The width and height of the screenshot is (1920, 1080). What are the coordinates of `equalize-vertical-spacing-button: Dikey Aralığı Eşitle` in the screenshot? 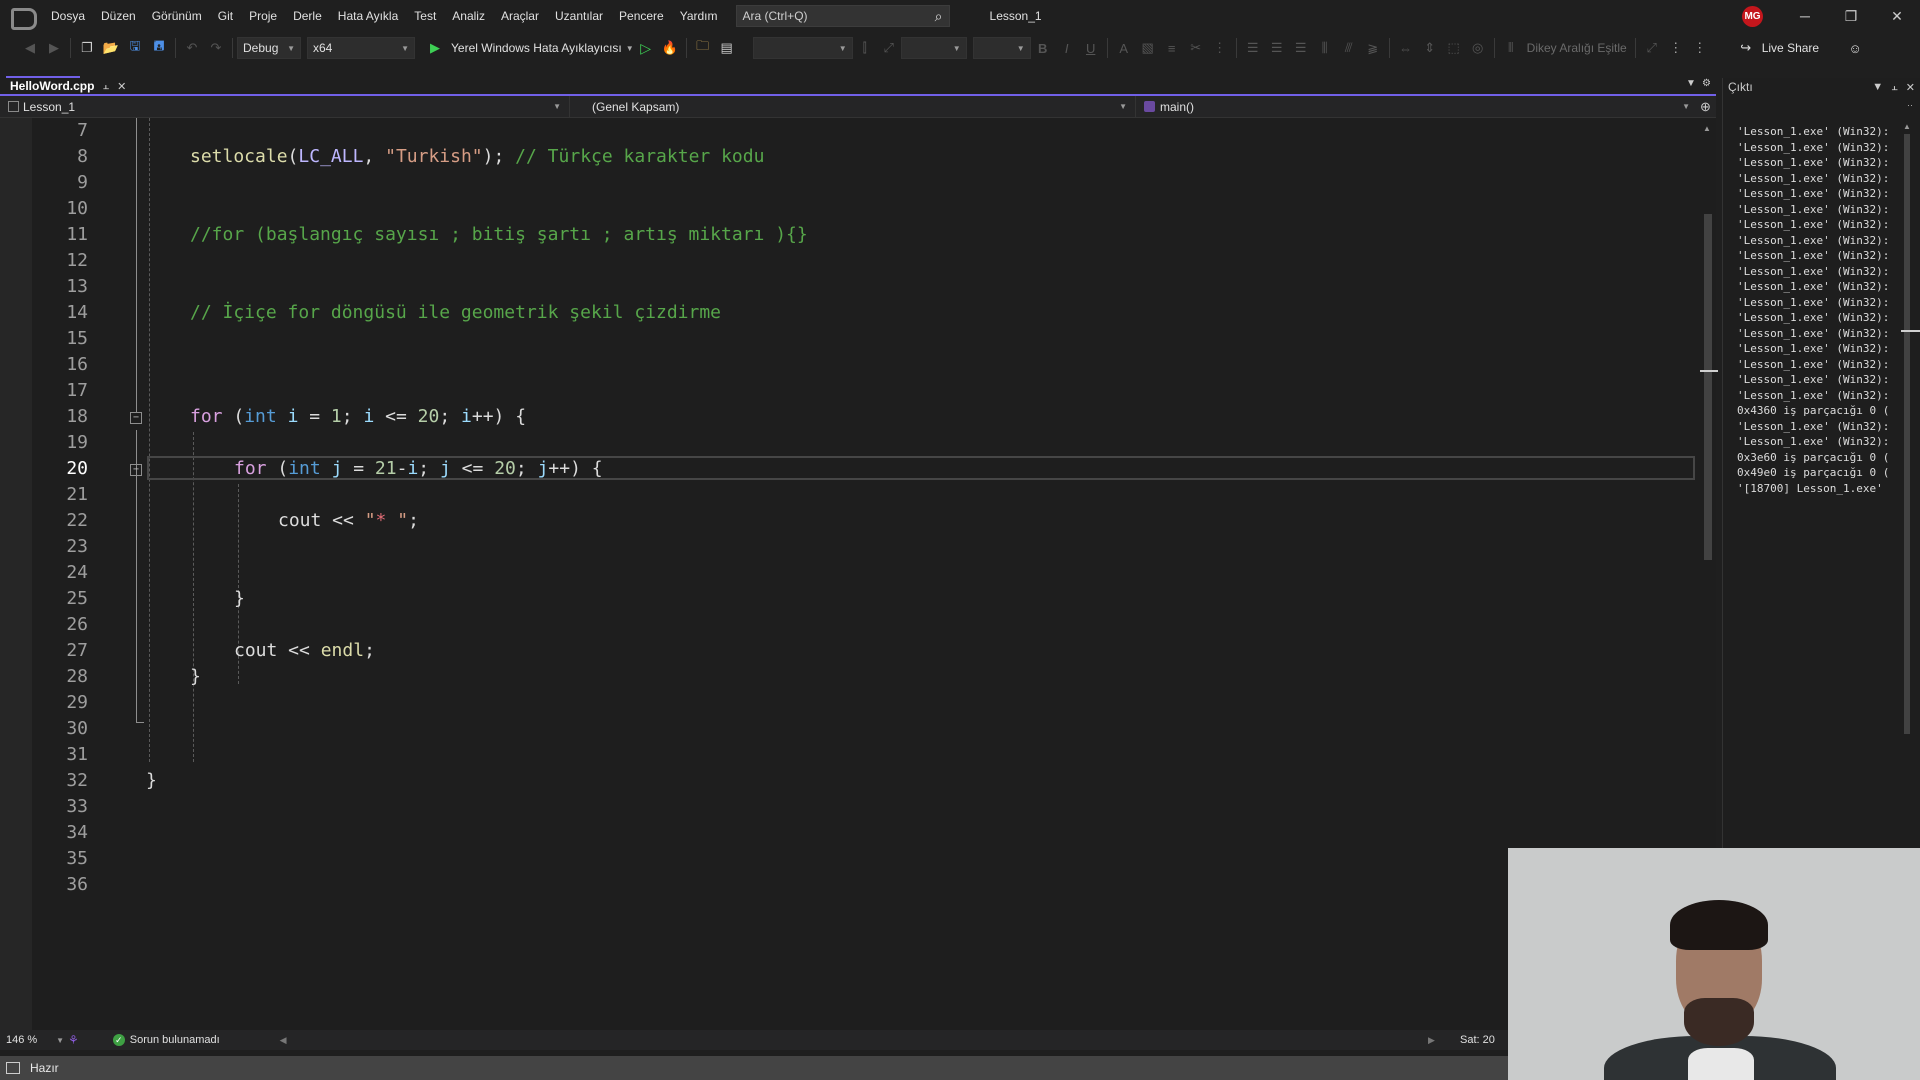 It's located at (1577, 48).